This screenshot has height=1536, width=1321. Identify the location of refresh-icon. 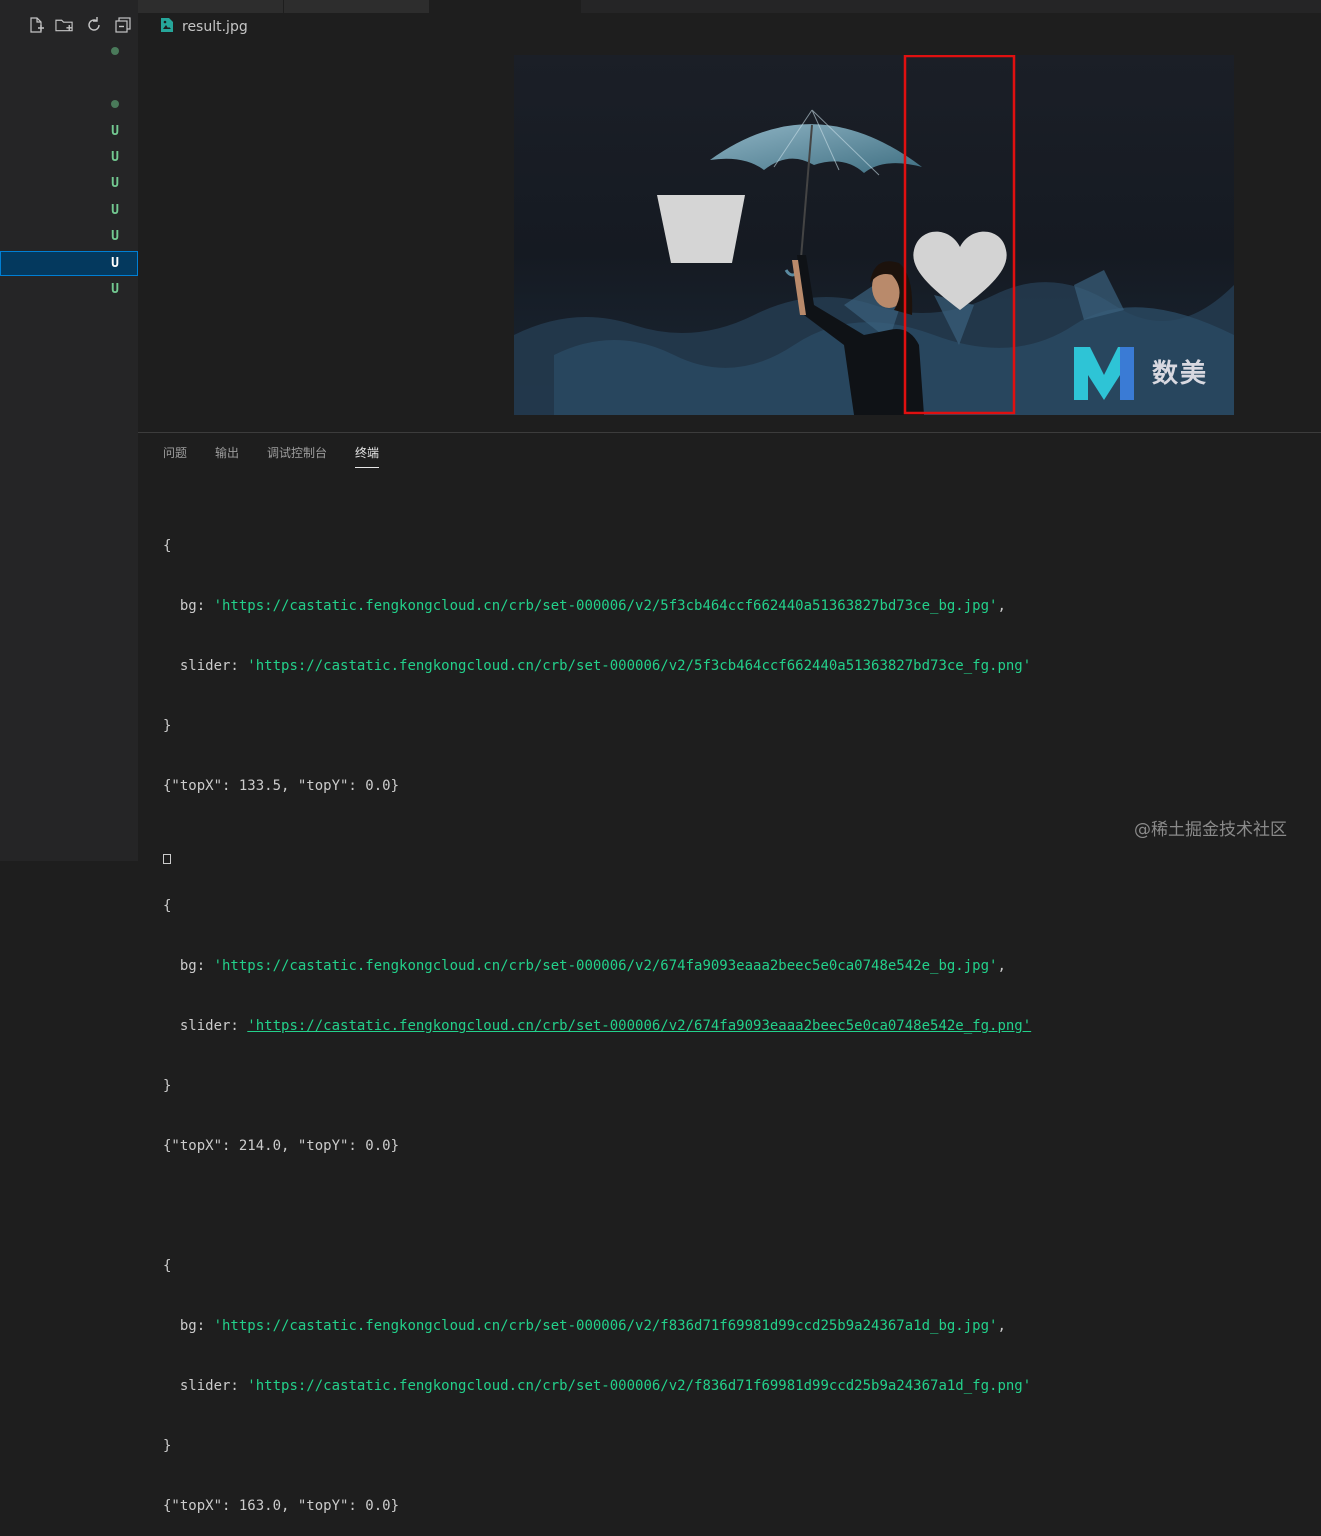
(93, 24).